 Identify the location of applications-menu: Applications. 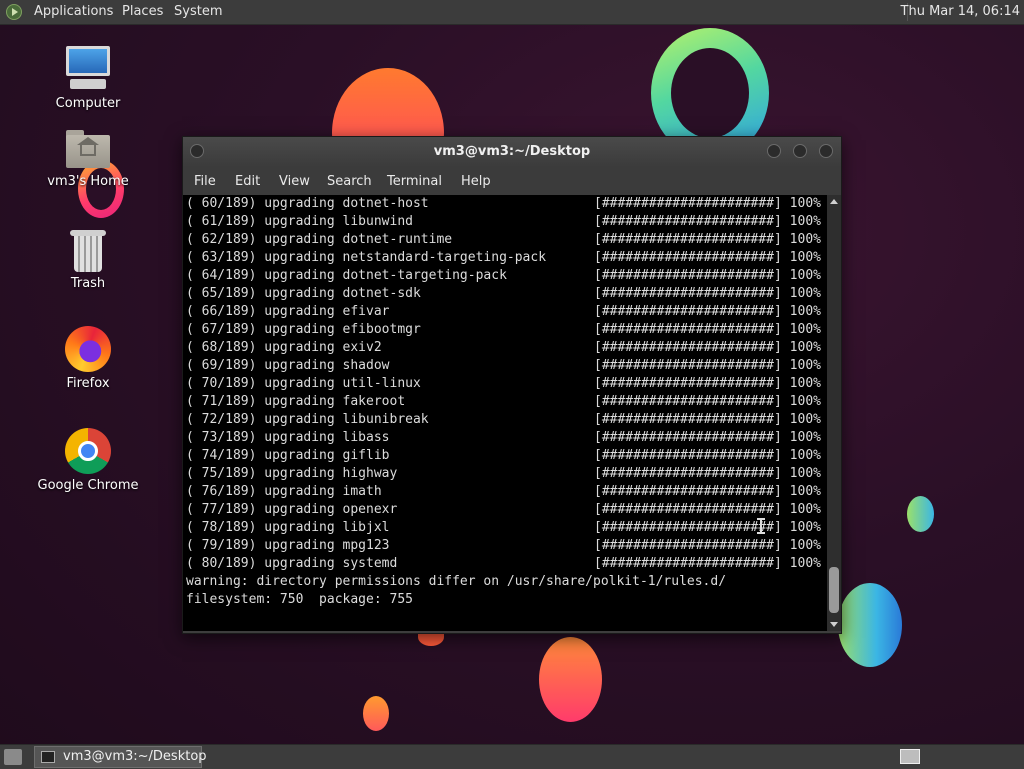
(73, 11).